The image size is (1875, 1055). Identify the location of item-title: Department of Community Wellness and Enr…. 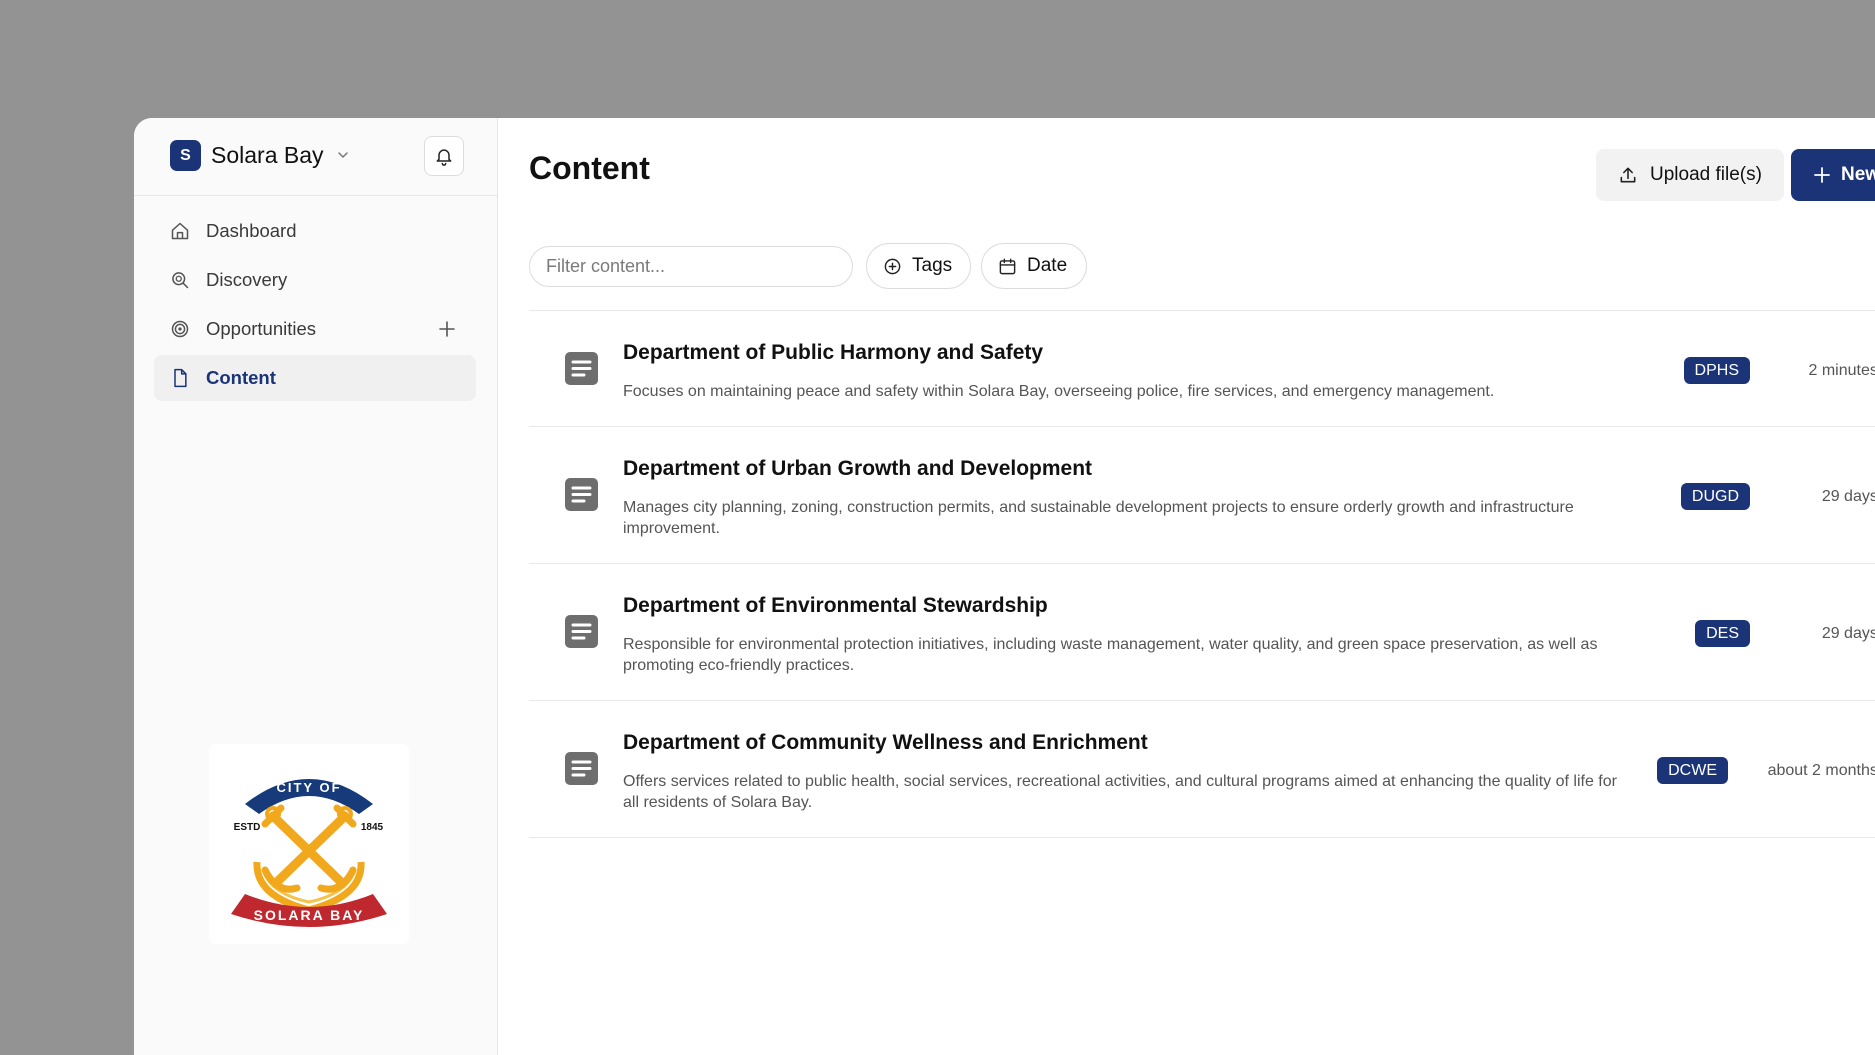
(885, 743).